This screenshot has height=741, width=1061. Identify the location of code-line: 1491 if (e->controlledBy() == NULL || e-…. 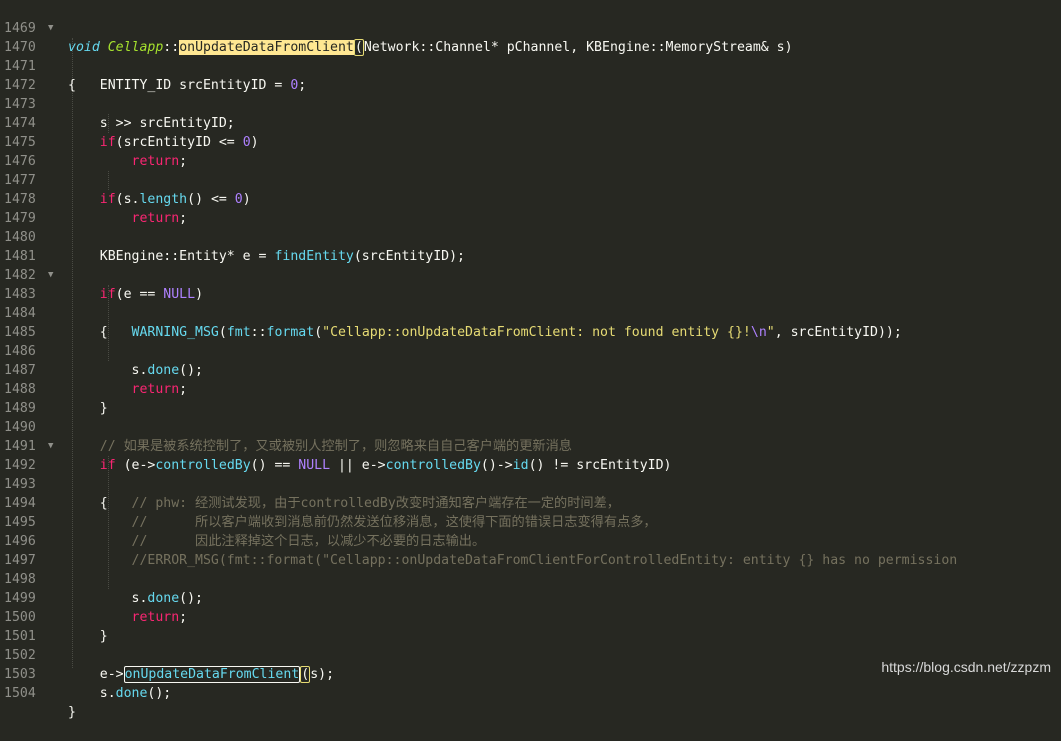
(530, 445).